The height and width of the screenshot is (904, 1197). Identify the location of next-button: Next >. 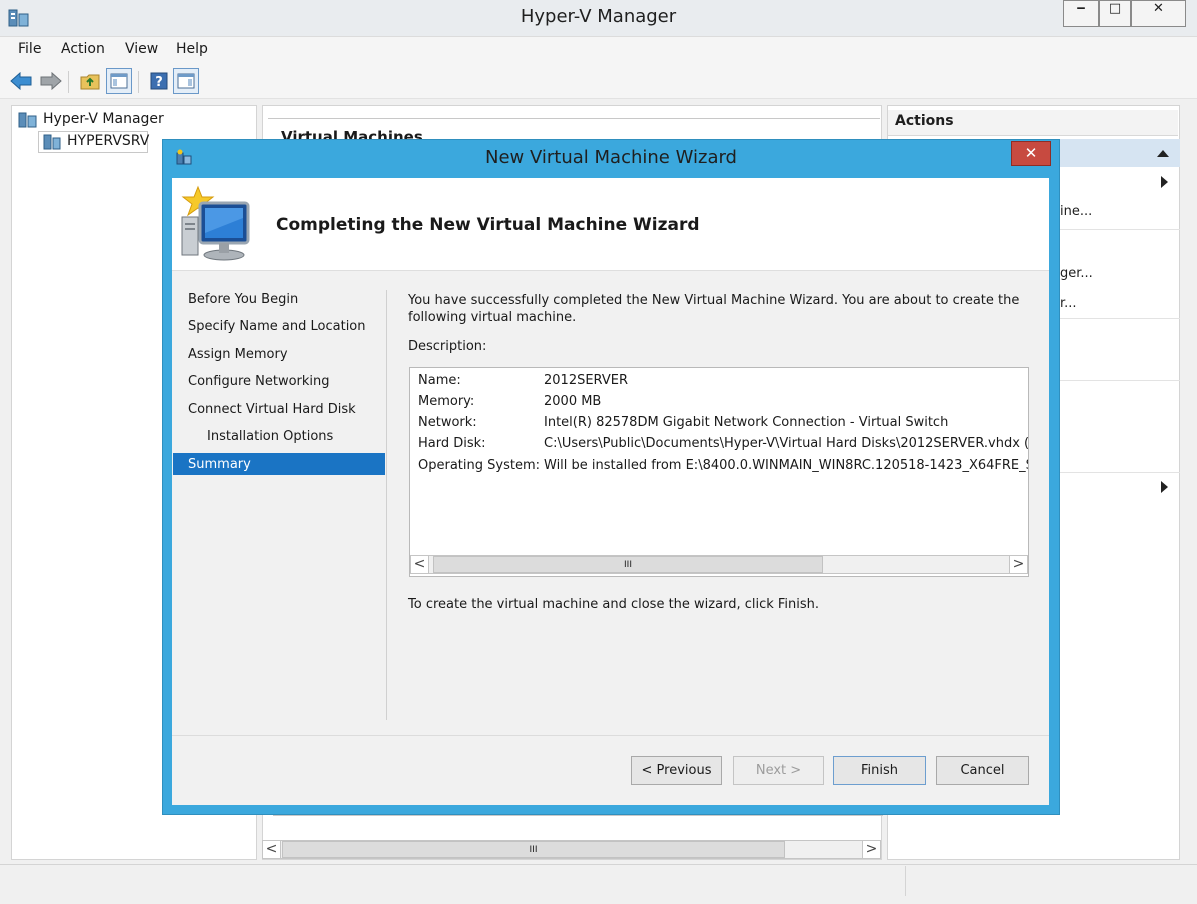
(778, 770).